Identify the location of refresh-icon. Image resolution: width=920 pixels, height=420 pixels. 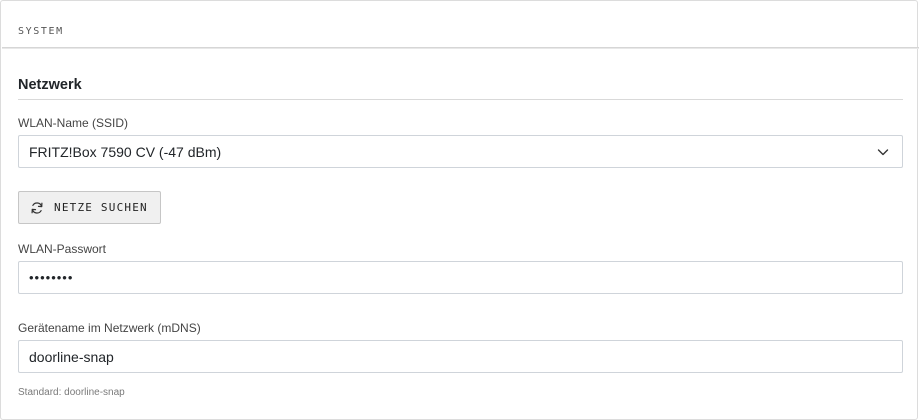
(37, 207).